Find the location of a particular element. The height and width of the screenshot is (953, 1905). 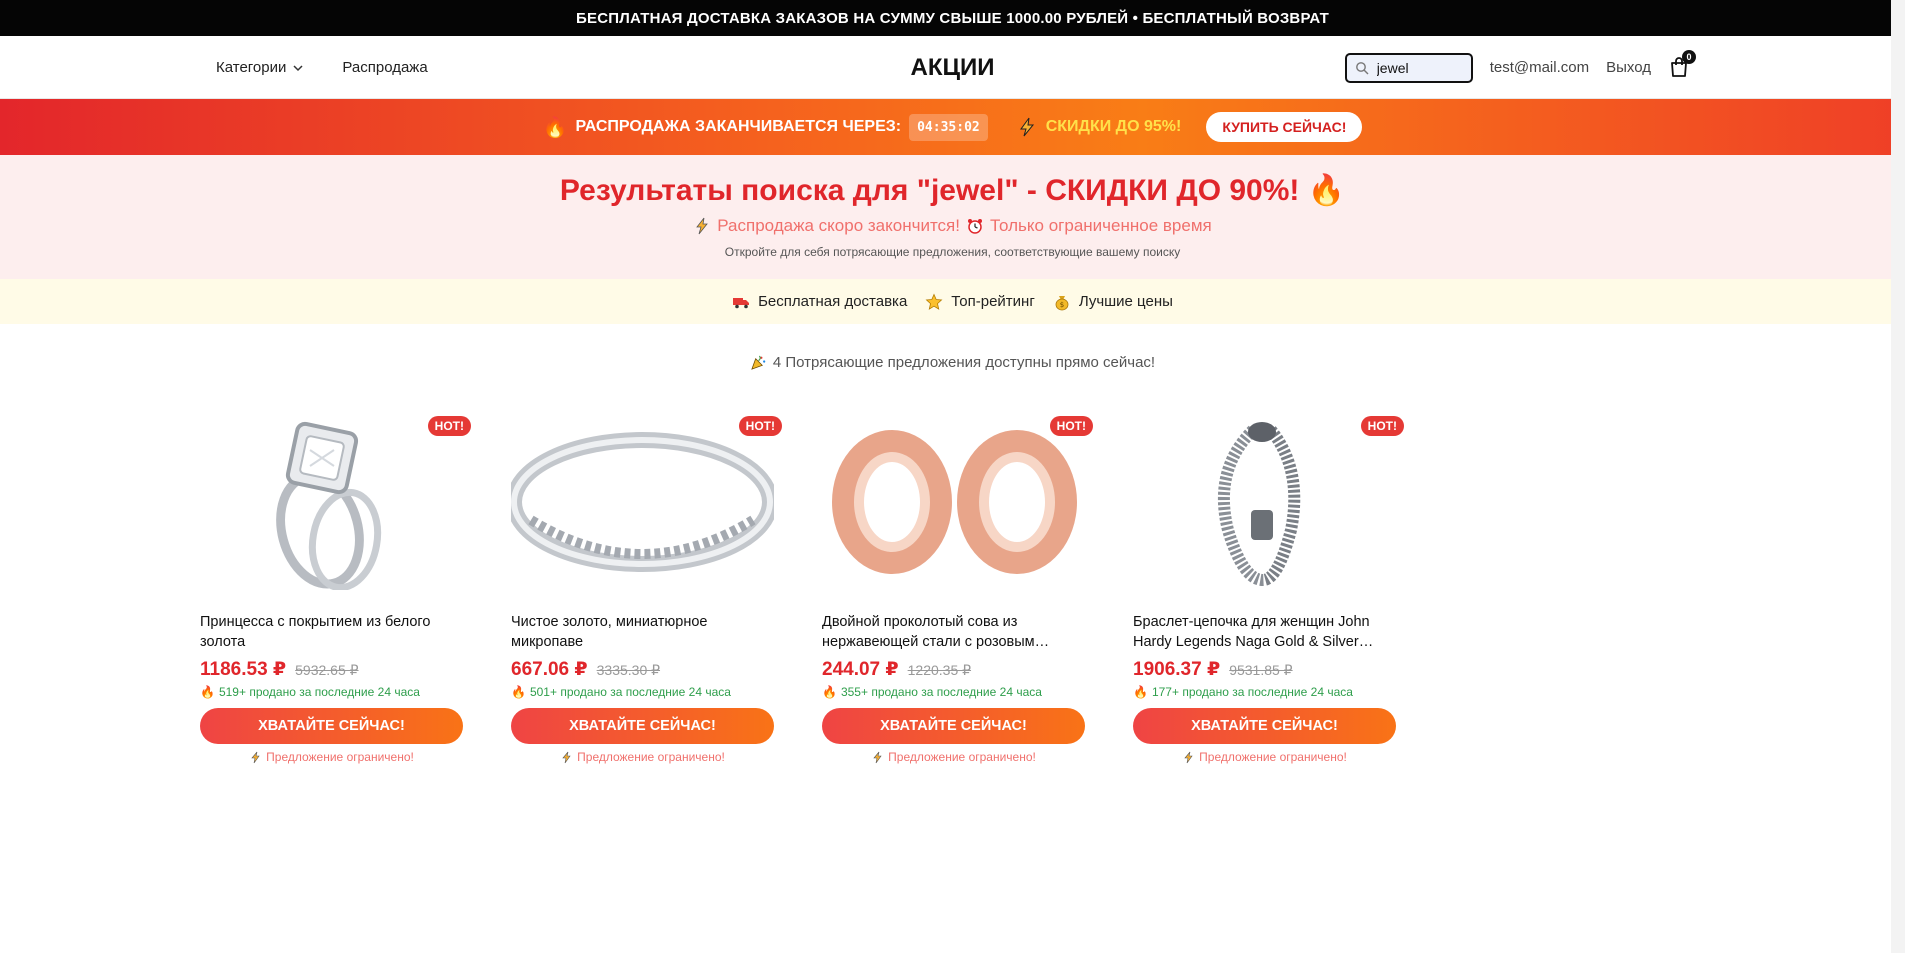

sold-count-text: 177+ продано за последние 24 часа is located at coordinates (1252, 692).